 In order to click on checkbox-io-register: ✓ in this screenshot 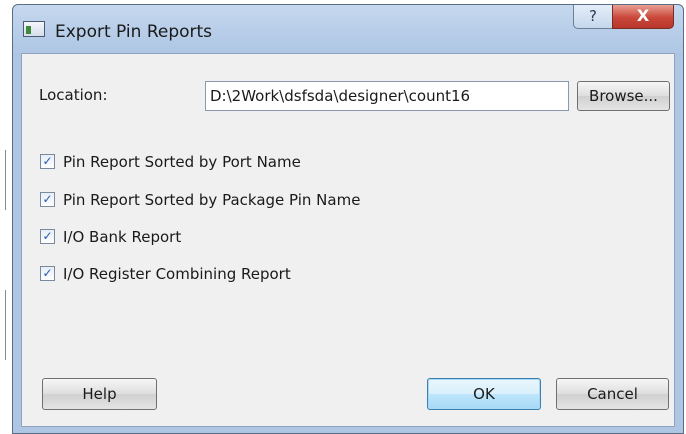, I will do `click(47, 273)`.